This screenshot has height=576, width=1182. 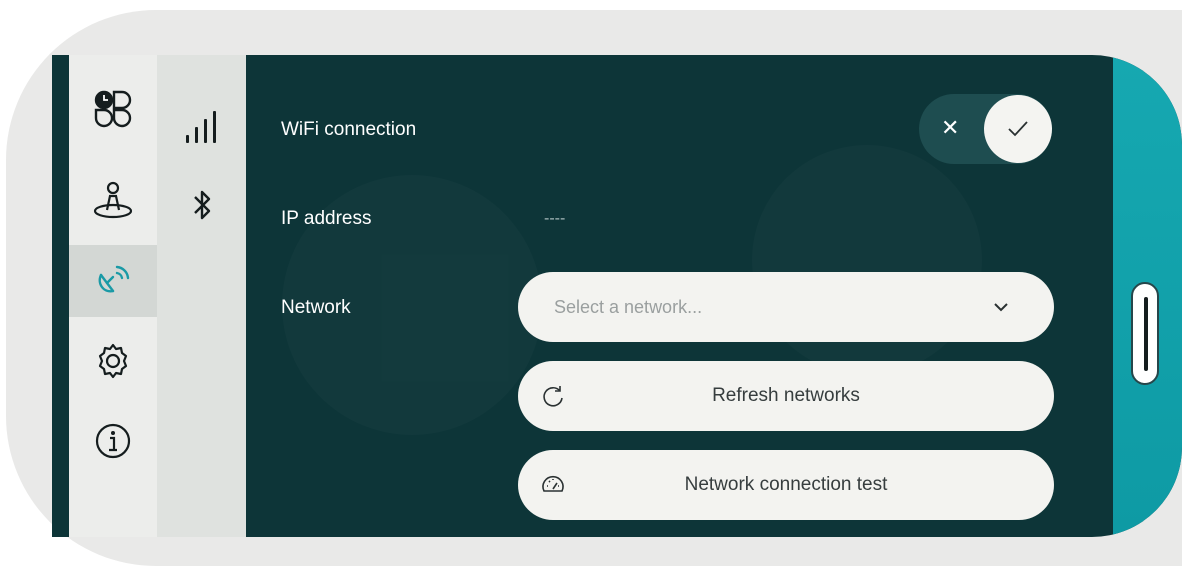 What do you see at coordinates (316, 307) in the screenshot?
I see `network-label: Network` at bounding box center [316, 307].